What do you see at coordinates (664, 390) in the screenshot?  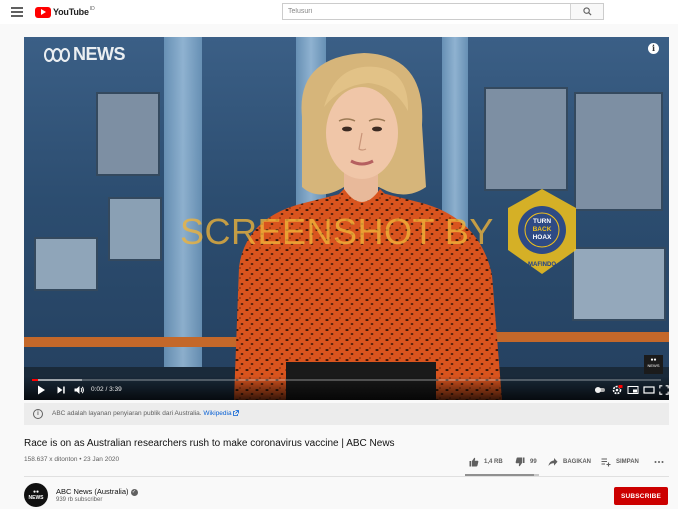 I see `fullscreen-icon` at bounding box center [664, 390].